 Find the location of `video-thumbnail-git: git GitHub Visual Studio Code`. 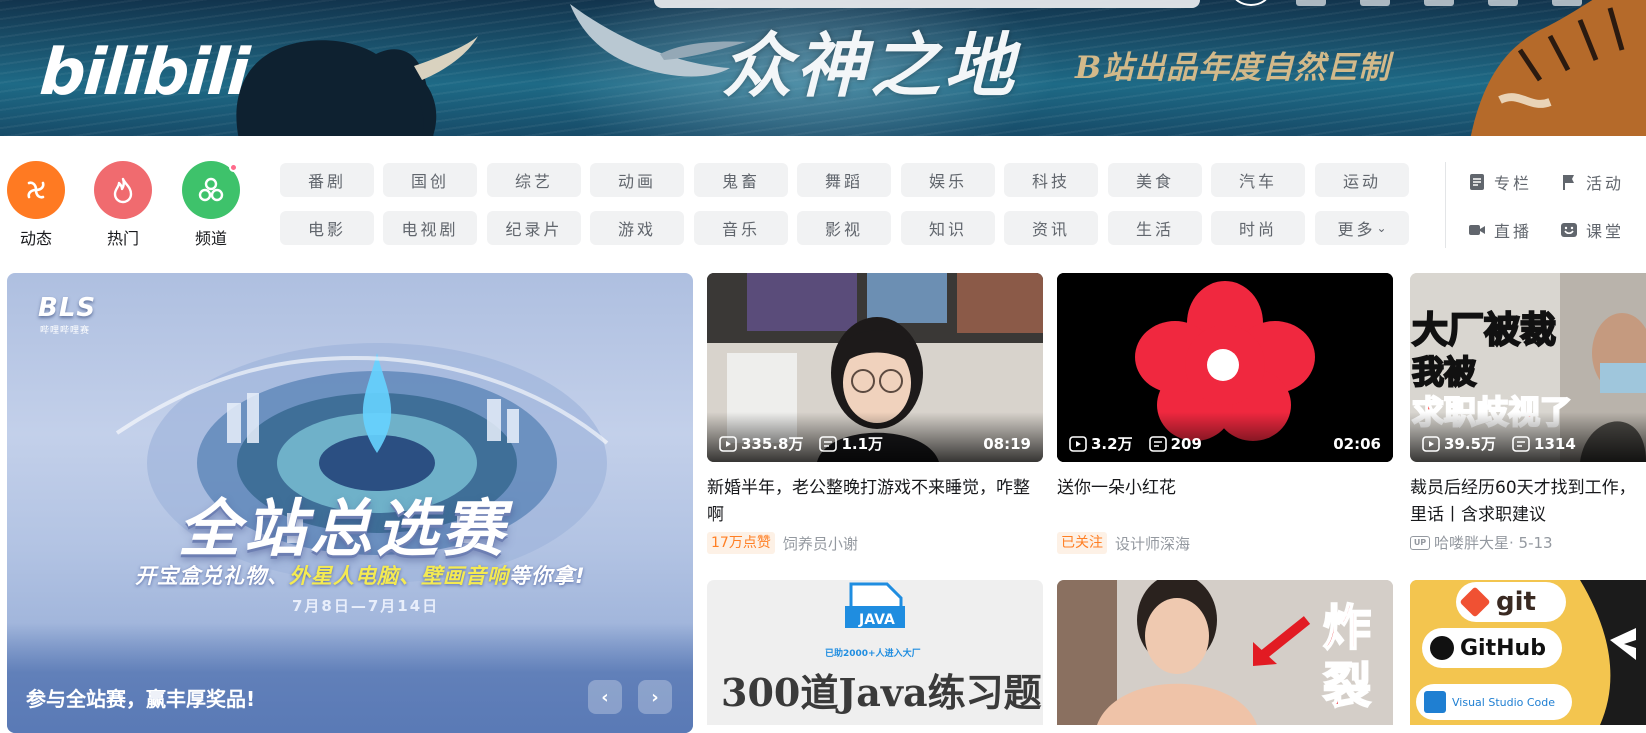

video-thumbnail-git: git GitHub Visual Studio Code is located at coordinates (1528, 652).